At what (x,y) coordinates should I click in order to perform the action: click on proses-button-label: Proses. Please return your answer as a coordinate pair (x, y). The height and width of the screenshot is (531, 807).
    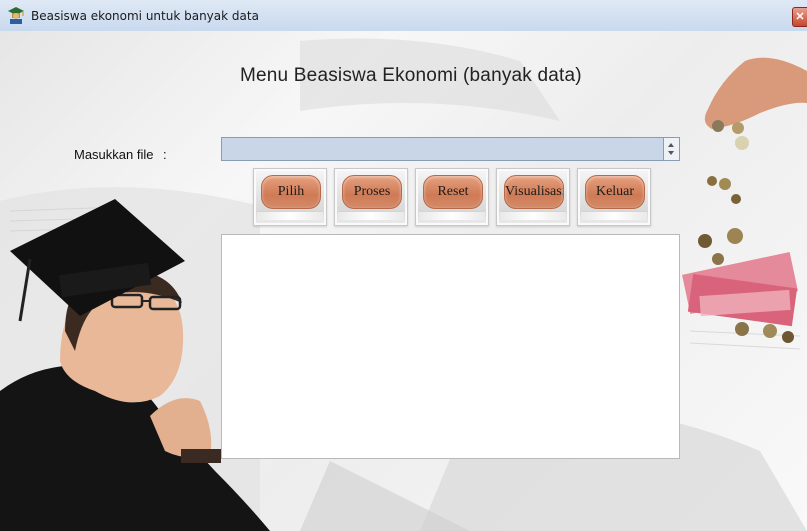
    Looking at the image, I should click on (372, 192).